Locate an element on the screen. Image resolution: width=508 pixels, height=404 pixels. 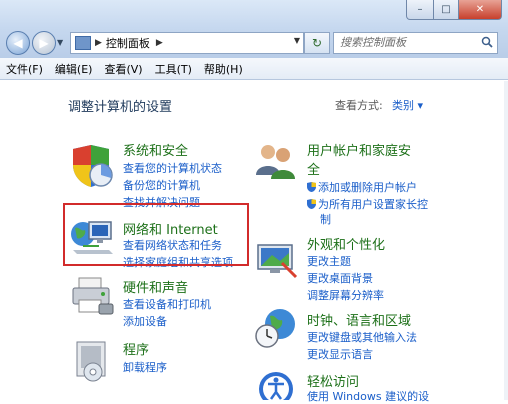
link-add-remove-users: 添加或删除用户帐户 is located at coordinates (362, 187).